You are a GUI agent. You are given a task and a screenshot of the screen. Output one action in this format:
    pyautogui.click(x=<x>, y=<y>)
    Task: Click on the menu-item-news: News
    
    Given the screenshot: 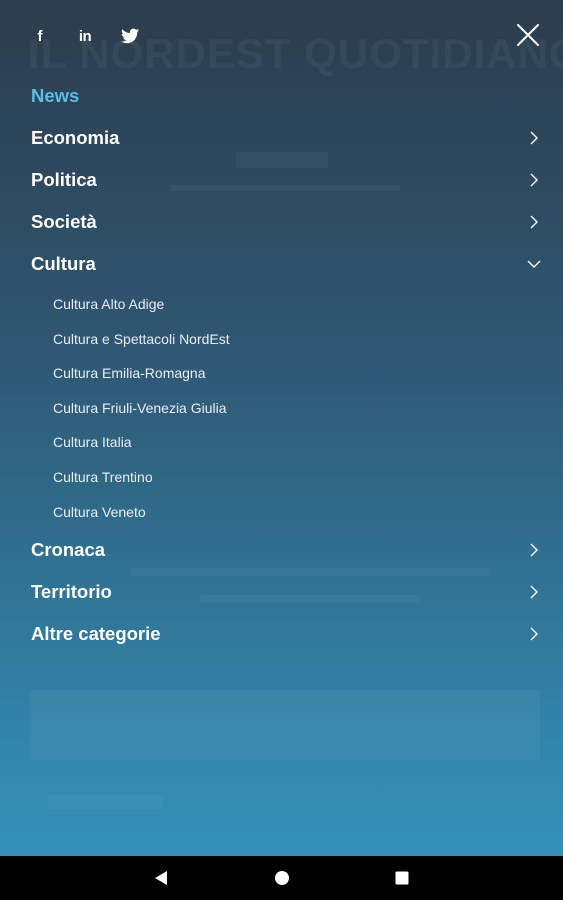 What is the action you would take?
    pyautogui.click(x=286, y=96)
    